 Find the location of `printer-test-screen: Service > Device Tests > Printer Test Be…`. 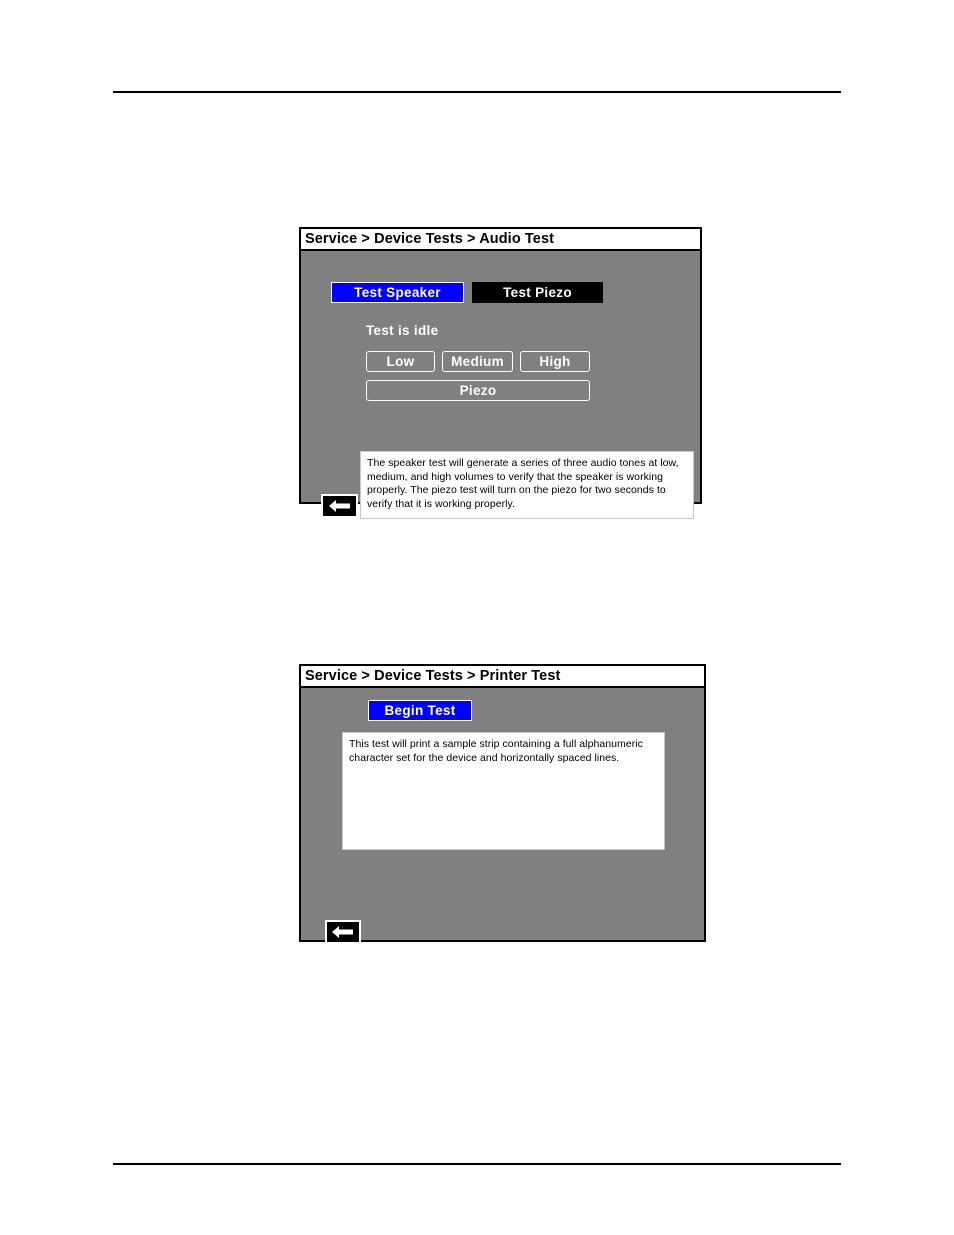

printer-test-screen: Service > Device Tests > Printer Test Be… is located at coordinates (502, 804).